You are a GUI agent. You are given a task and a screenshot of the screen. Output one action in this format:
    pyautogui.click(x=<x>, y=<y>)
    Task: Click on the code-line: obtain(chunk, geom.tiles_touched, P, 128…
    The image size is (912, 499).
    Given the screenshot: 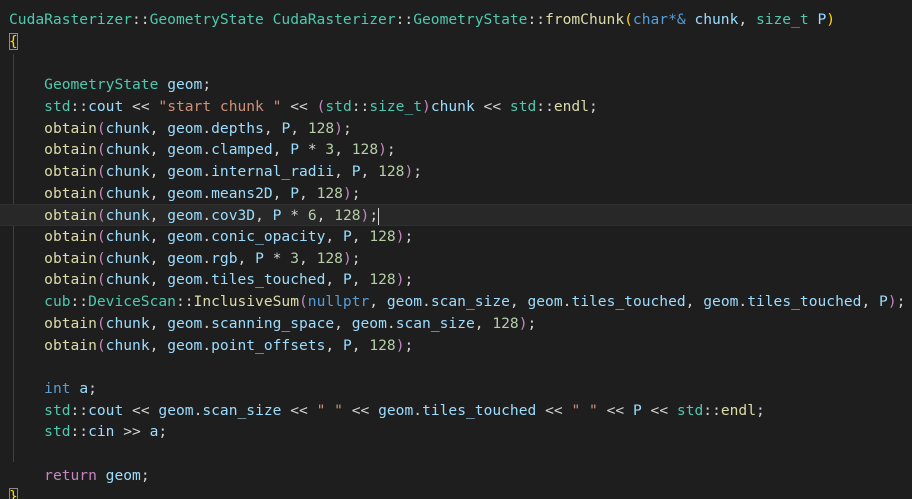 What is the action you would take?
    pyautogui.click(x=211, y=280)
    